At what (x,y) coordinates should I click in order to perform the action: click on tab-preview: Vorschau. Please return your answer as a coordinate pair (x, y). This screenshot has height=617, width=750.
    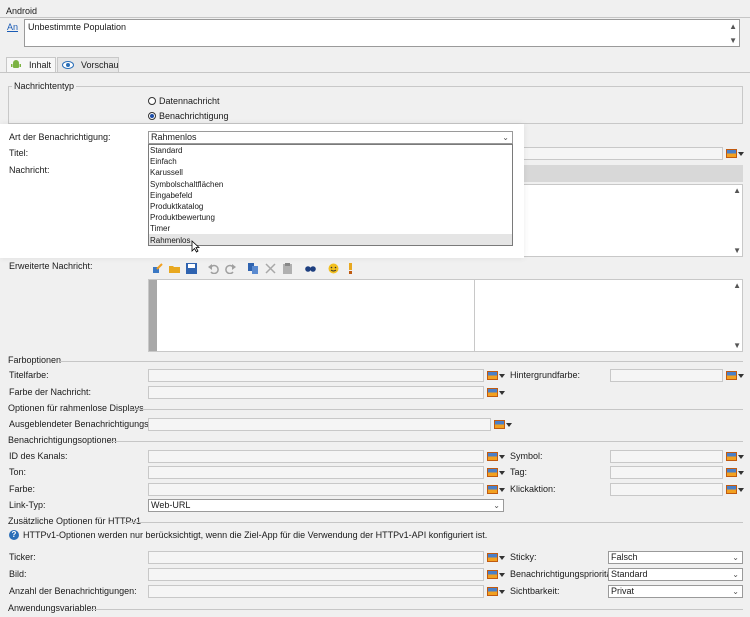
    Looking at the image, I should click on (88, 64).